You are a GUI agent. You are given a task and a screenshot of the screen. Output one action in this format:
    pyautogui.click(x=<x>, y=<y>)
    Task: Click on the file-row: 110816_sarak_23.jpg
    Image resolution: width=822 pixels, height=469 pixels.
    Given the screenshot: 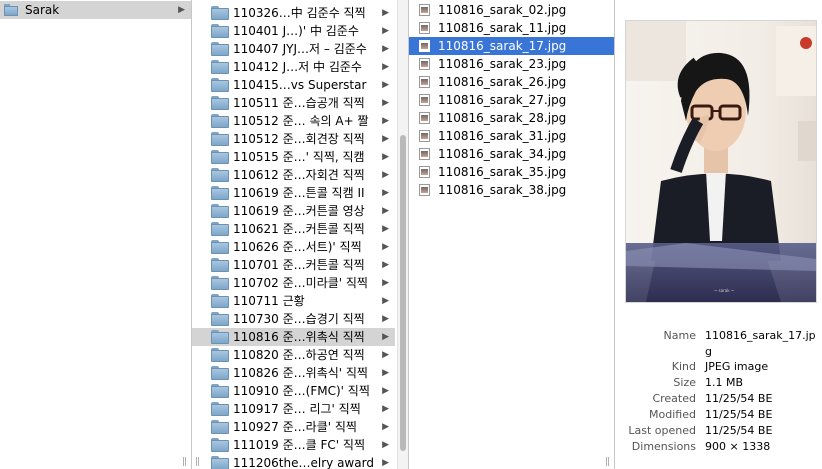 What is the action you would take?
    pyautogui.click(x=511, y=64)
    